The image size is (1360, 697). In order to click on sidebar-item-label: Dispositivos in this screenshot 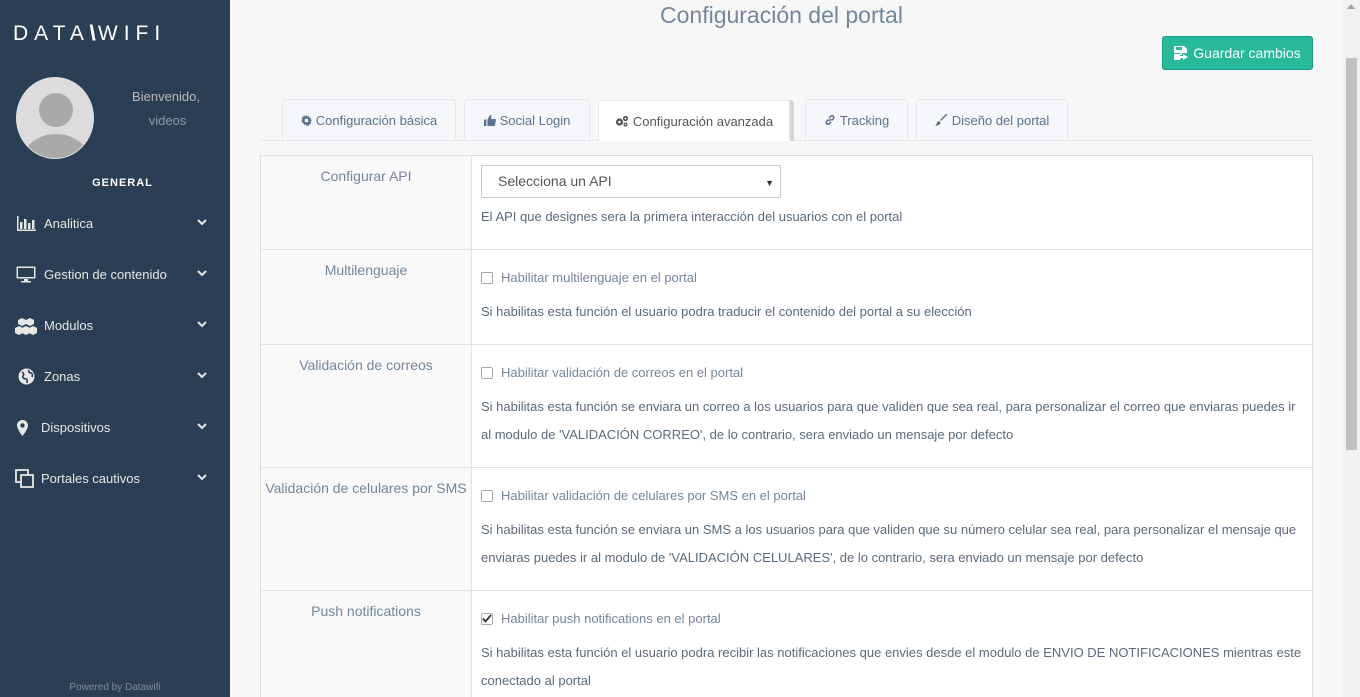, I will do `click(76, 427)`.